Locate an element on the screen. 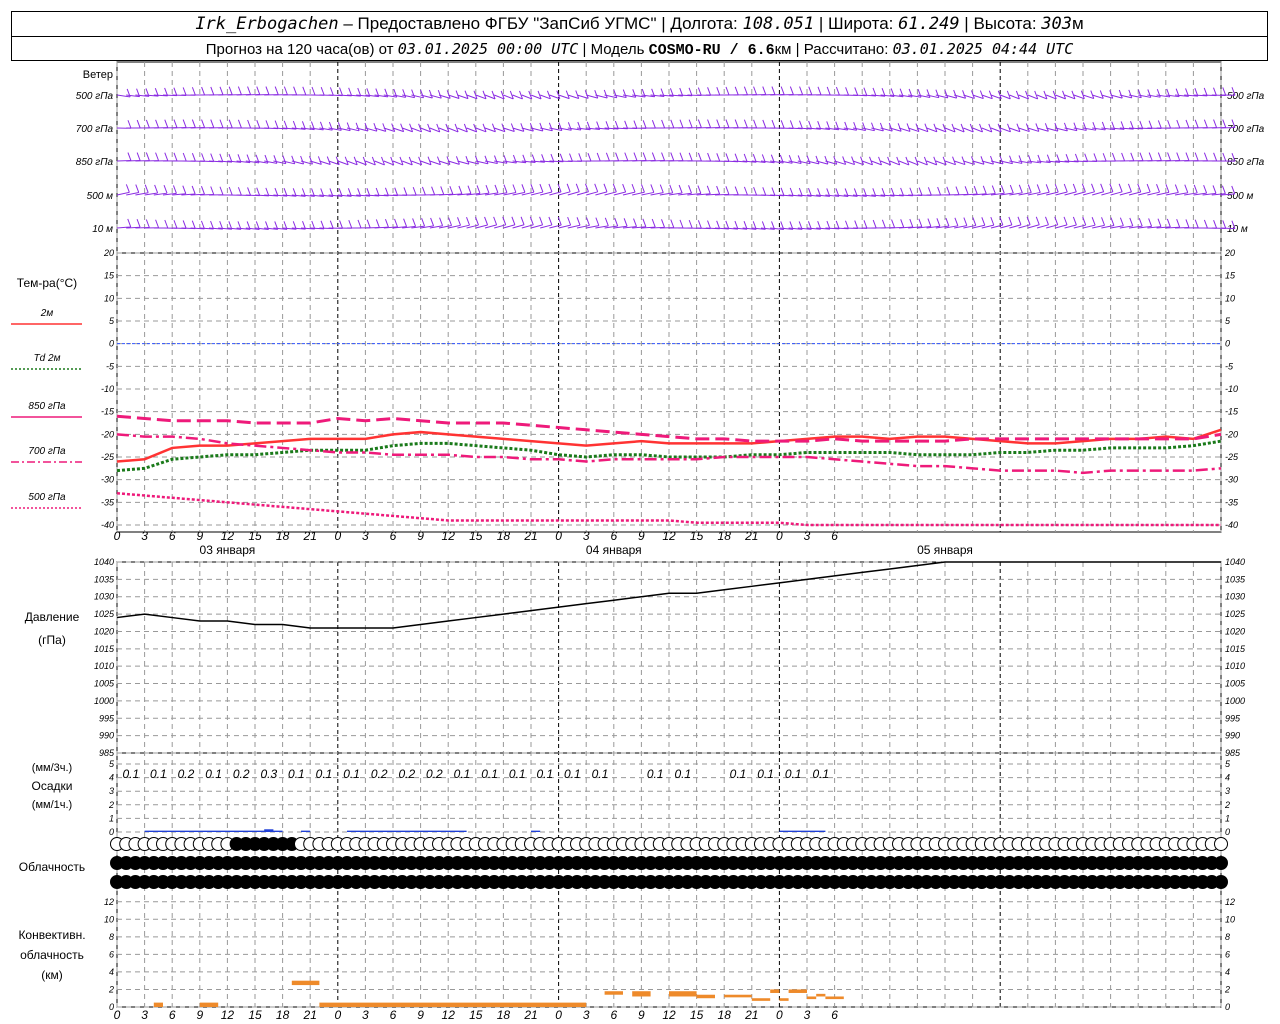 Image resolution: width=1280 pixels, height=1024 pixels. conv-title-2: облачность is located at coordinates (52, 955).